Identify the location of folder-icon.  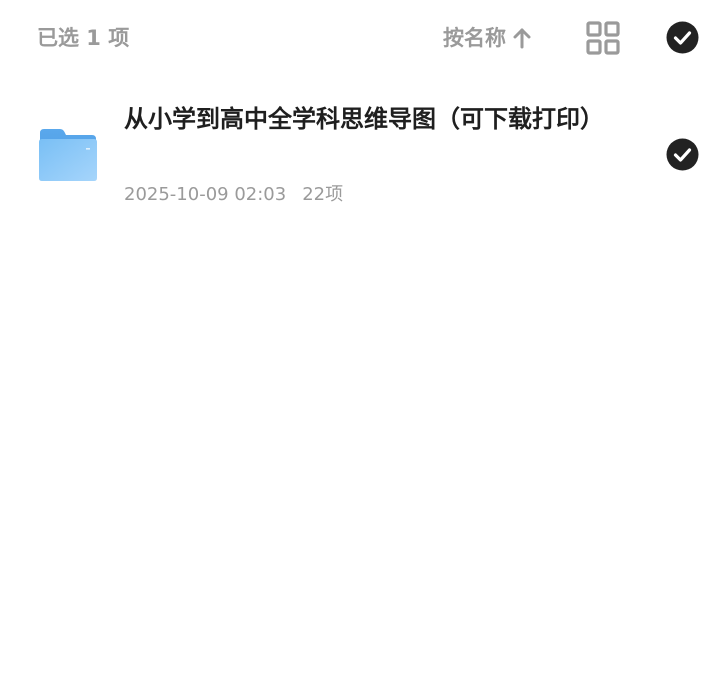
(68, 155).